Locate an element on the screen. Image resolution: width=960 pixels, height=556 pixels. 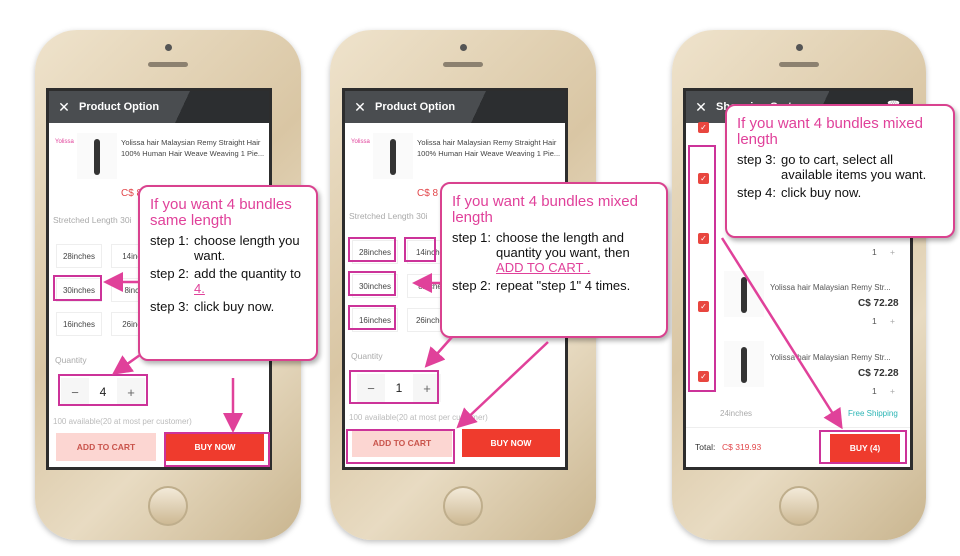
quantity-stepper: −4 + is located at coordinates (103, 392).